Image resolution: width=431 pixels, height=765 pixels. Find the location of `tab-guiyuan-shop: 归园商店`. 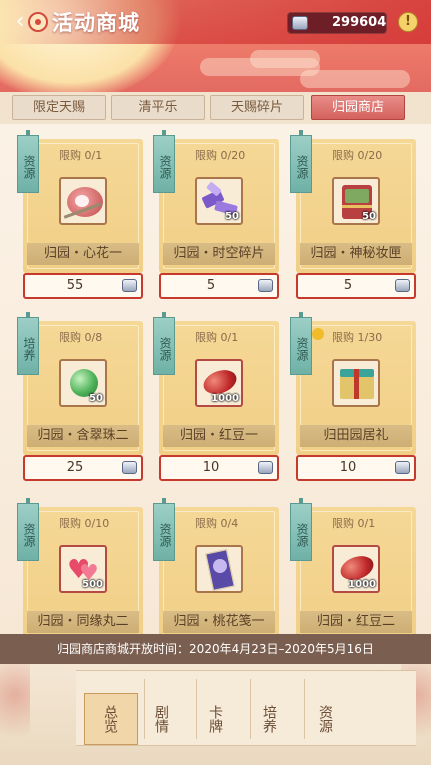

tab-guiyuan-shop: 归园商店 is located at coordinates (358, 107).